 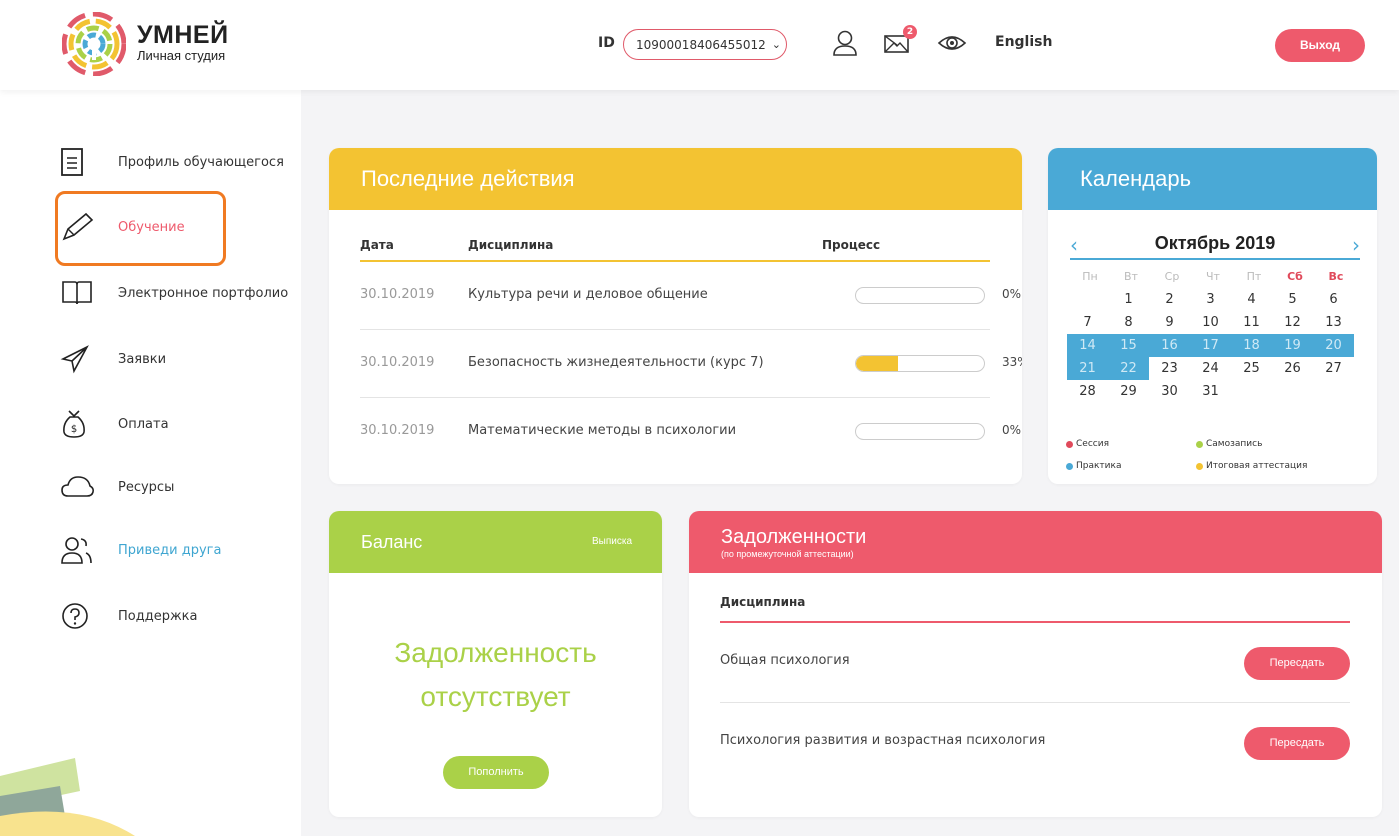 I want to click on calendar-day: 14, so click(x=1087, y=345).